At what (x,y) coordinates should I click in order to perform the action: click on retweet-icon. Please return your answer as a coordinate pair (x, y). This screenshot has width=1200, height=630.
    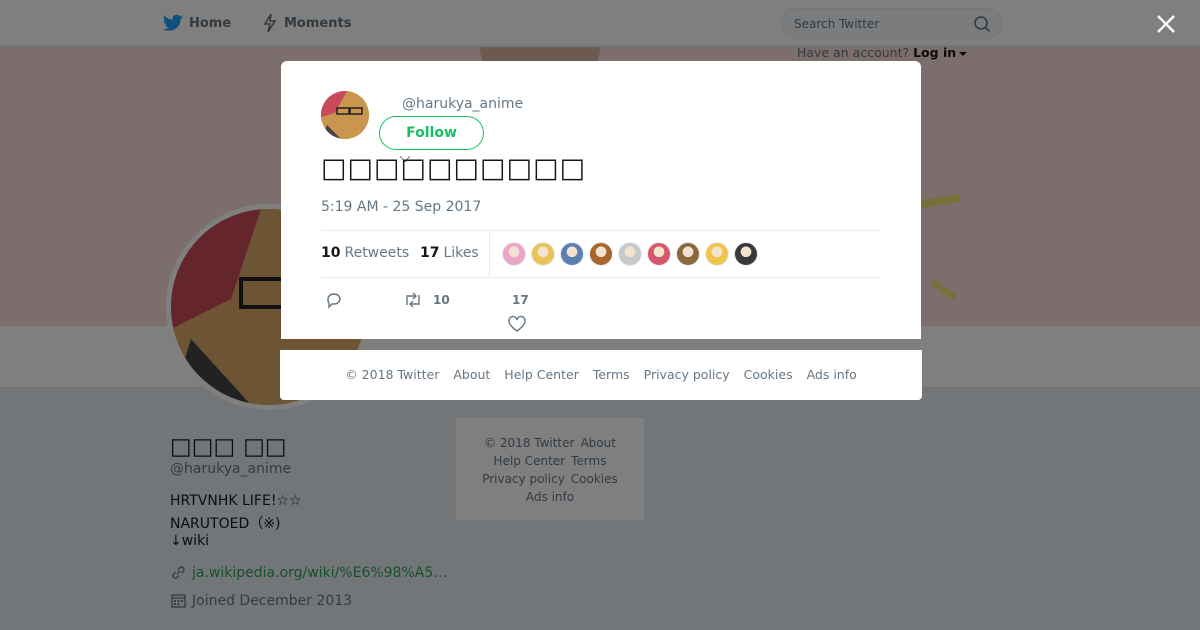
    Looking at the image, I should click on (413, 300).